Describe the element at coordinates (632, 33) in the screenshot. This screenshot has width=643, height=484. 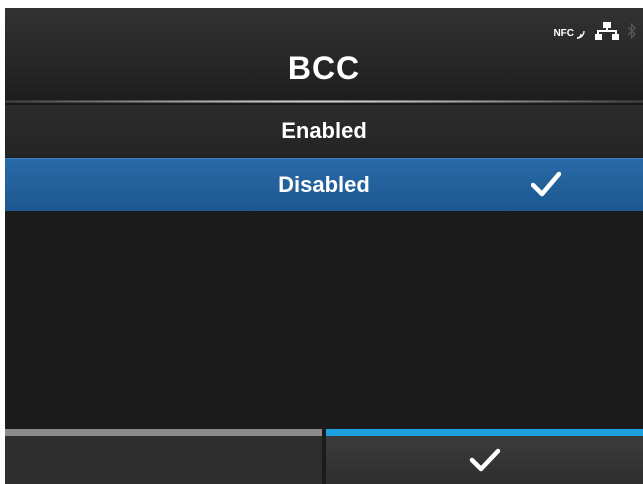
I see `bluetooth-icon` at that location.